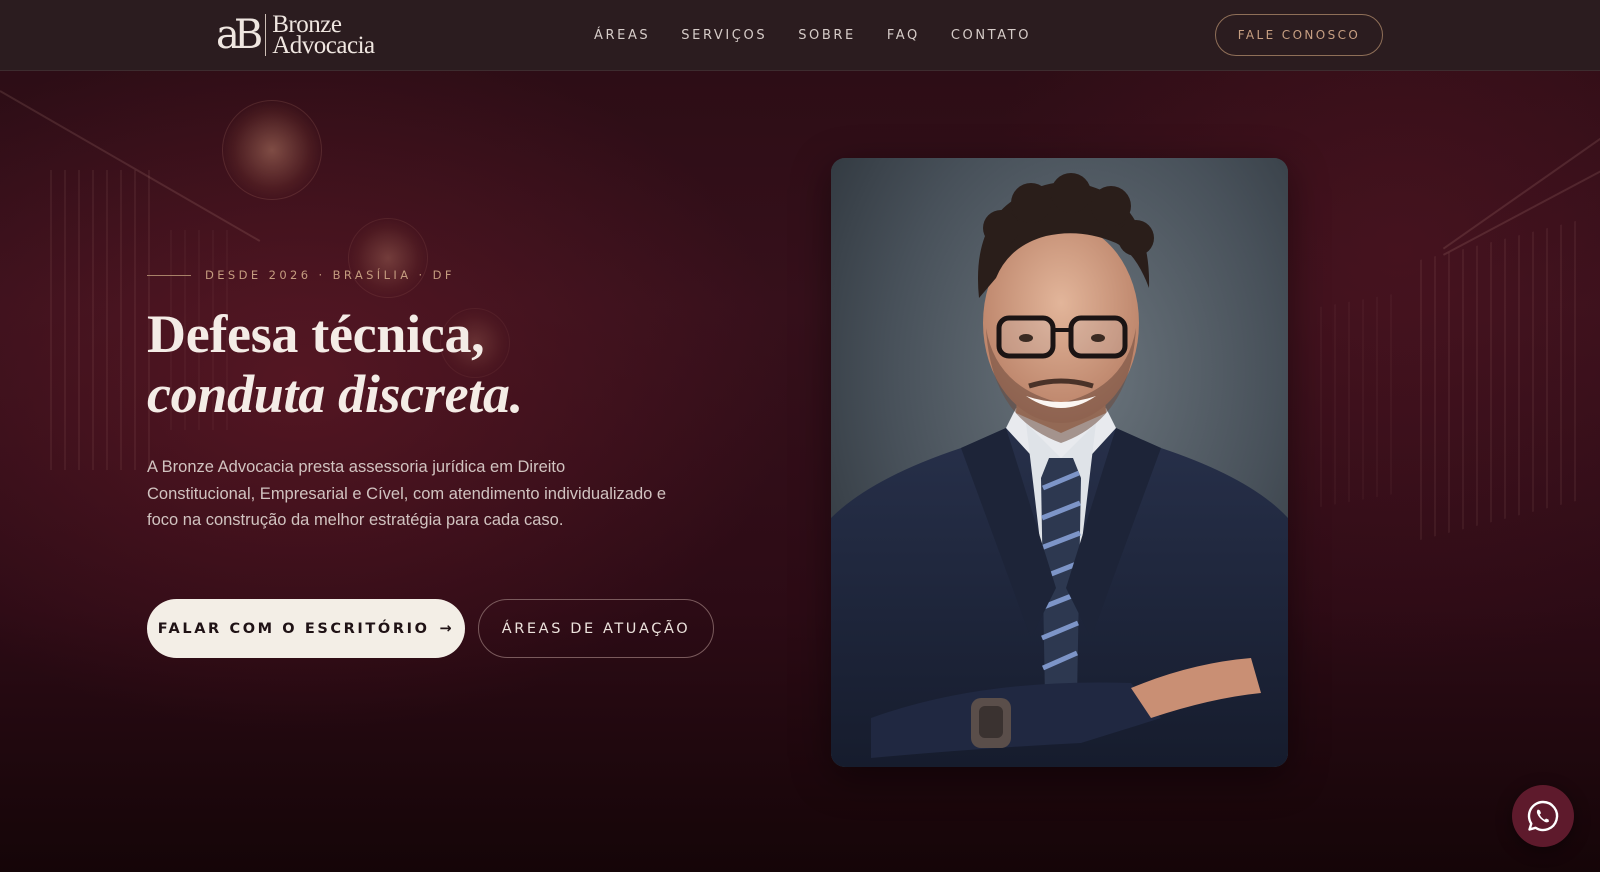  What do you see at coordinates (323, 45) in the screenshot?
I see `logo-name-line2: Advocacia` at bounding box center [323, 45].